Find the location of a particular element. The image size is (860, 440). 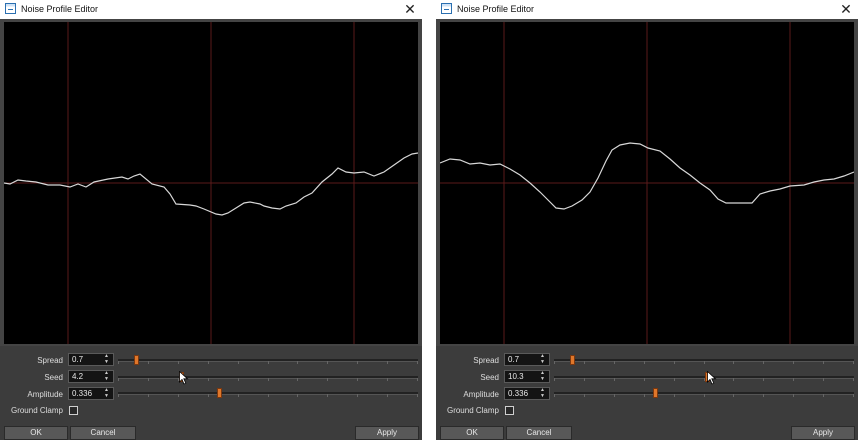

seed-value: 4.2 is located at coordinates (78, 376).